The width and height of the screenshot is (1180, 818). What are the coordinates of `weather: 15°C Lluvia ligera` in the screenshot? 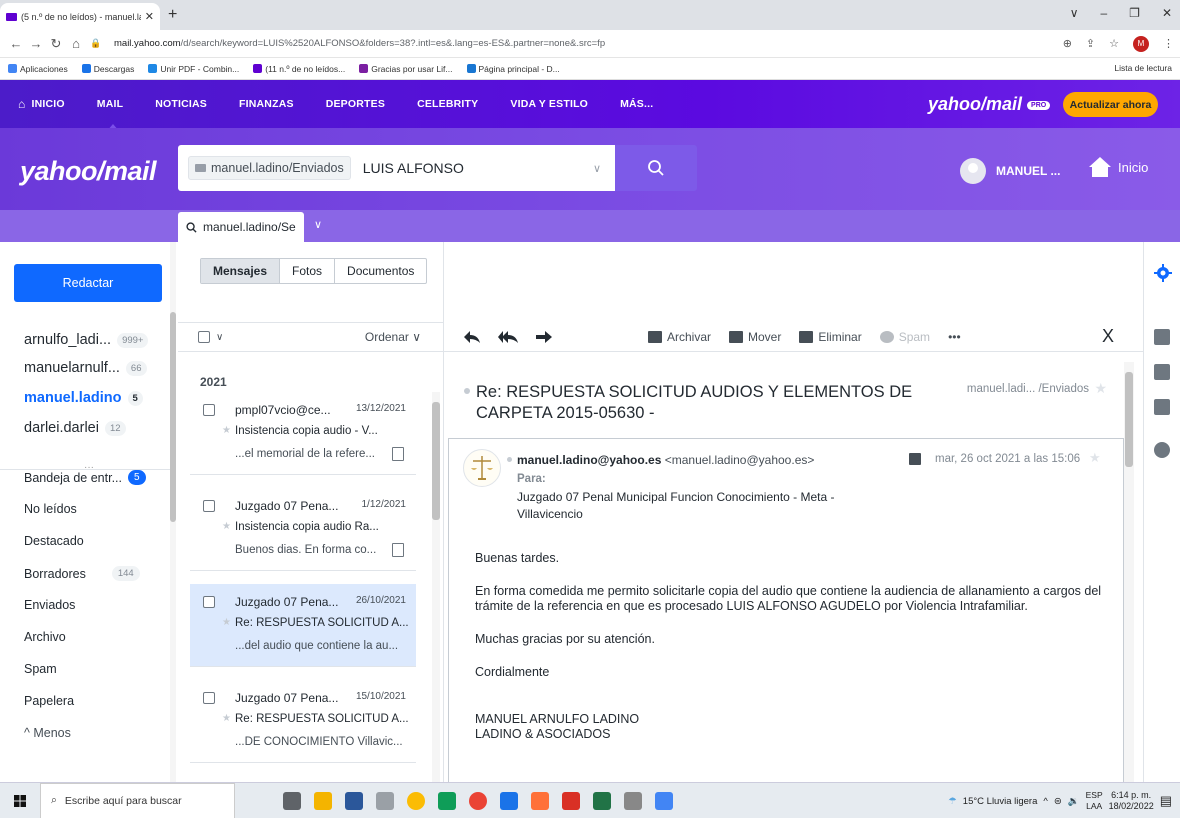 It's located at (1000, 801).